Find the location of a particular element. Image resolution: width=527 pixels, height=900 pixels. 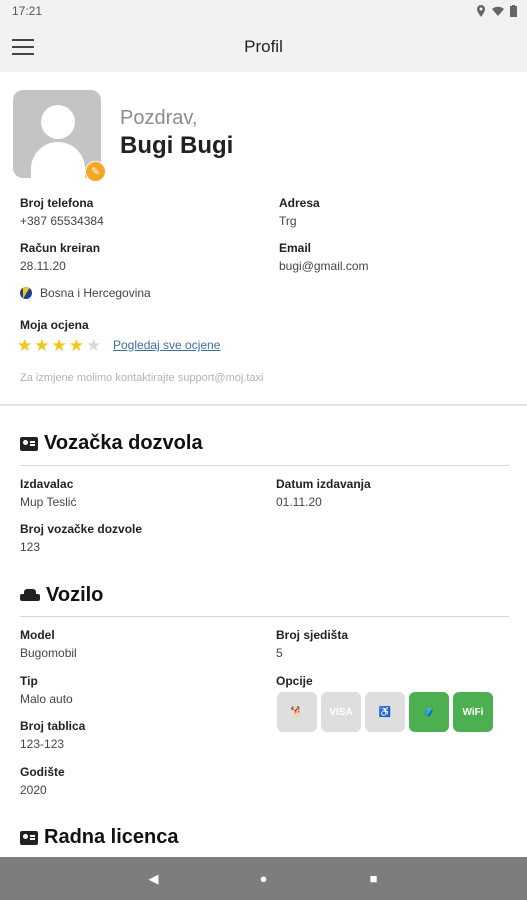

country: Bosna i Hercegovina is located at coordinates (85, 293).